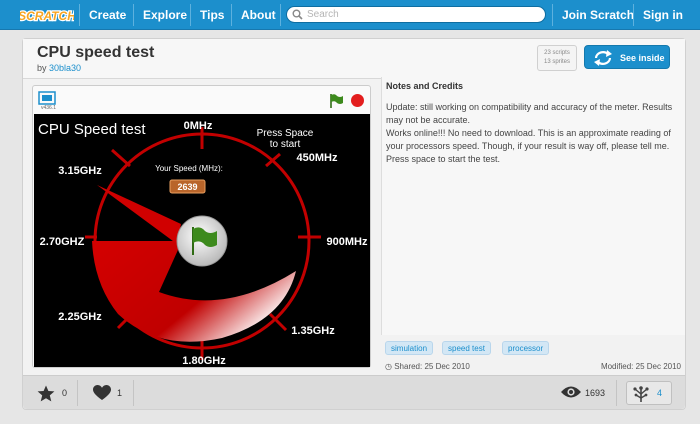 The height and width of the screenshot is (424, 700). I want to click on star-icon, so click(46, 393).